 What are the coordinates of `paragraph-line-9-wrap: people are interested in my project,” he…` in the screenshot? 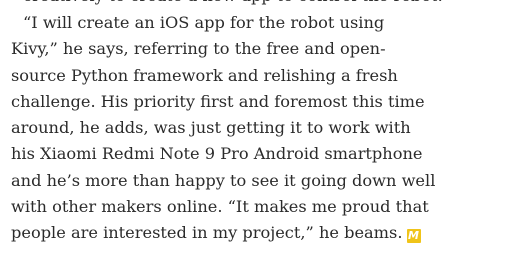 It's located at (265, 233).